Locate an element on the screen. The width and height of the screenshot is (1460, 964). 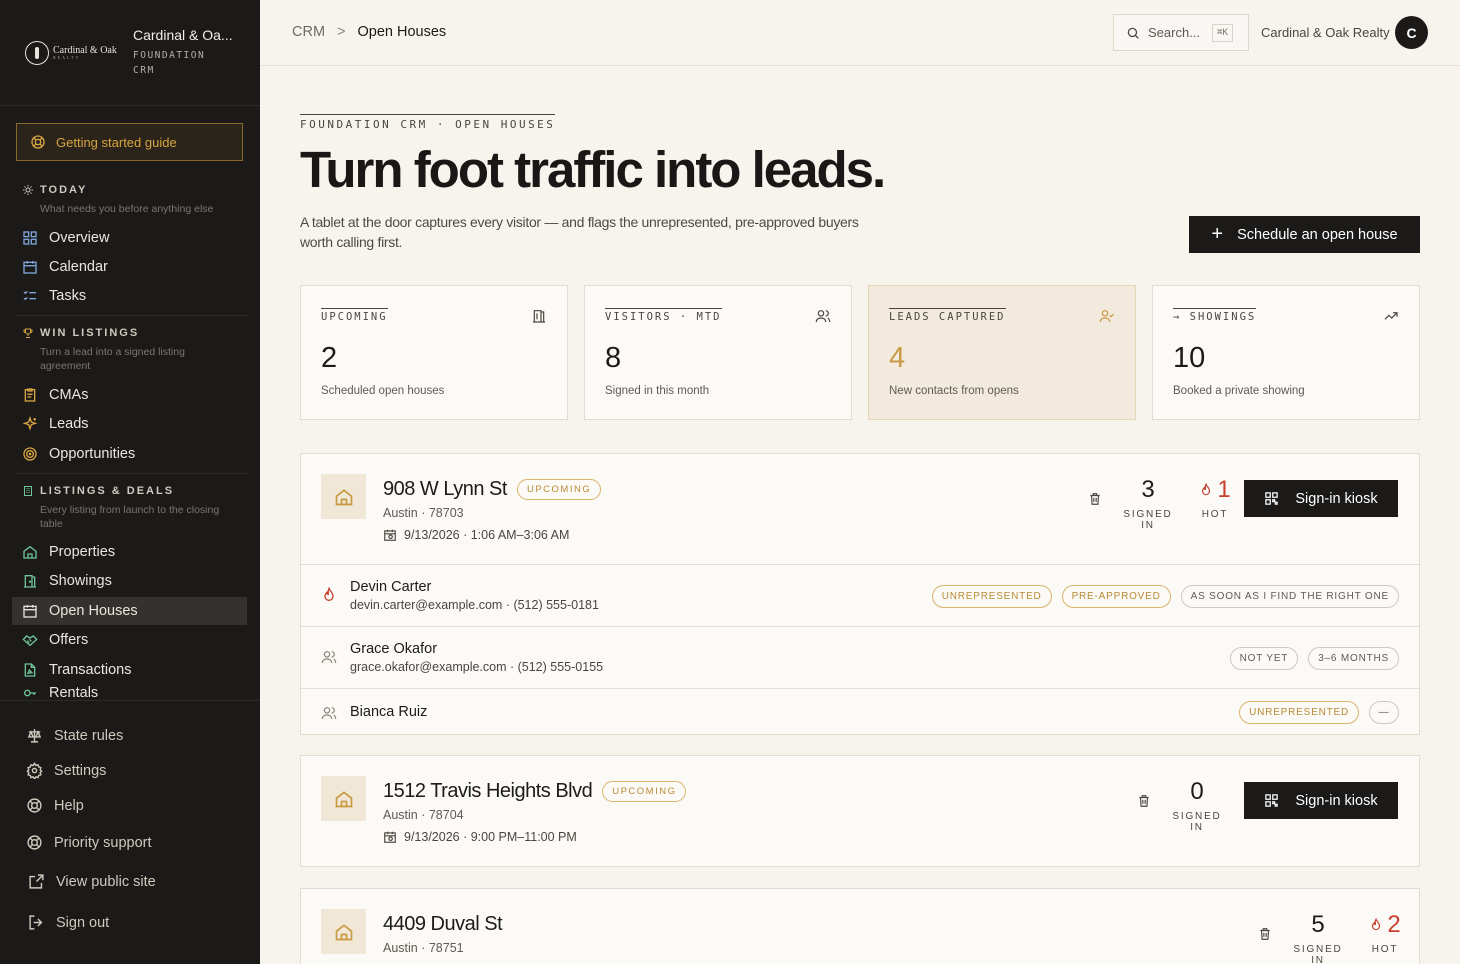
flame-icon is located at coordinates (1376, 924).